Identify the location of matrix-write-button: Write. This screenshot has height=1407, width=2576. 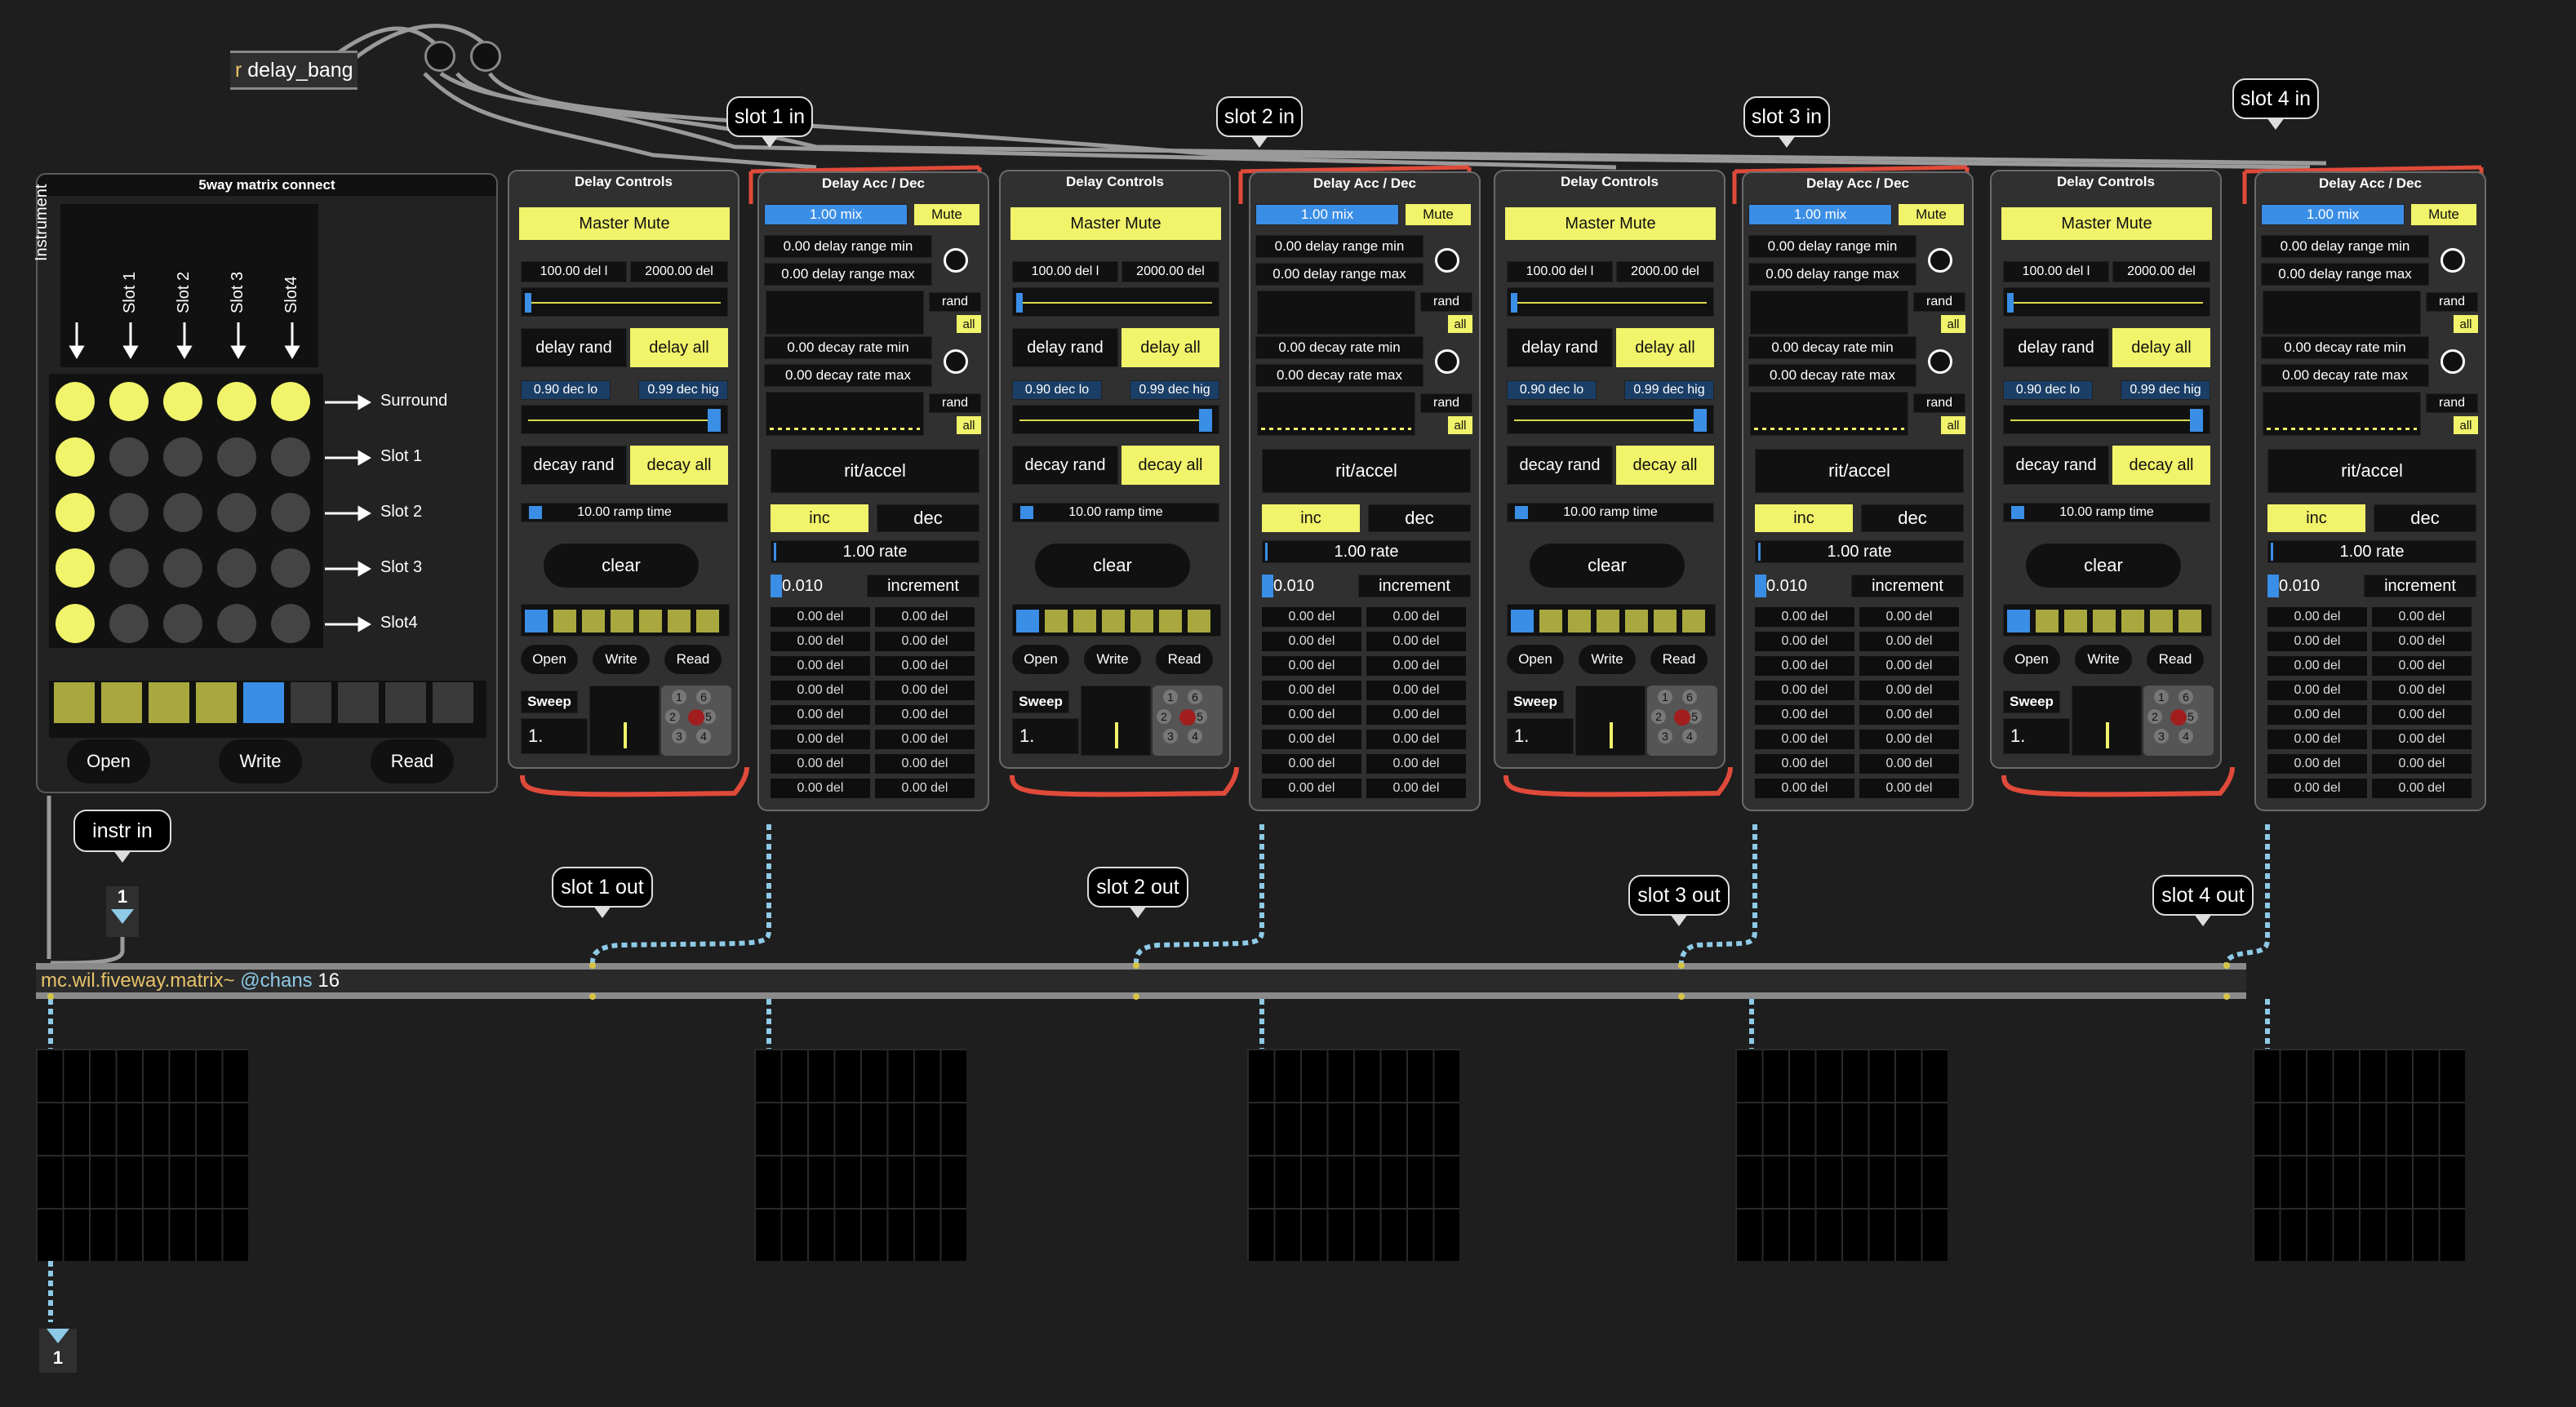
(260, 761).